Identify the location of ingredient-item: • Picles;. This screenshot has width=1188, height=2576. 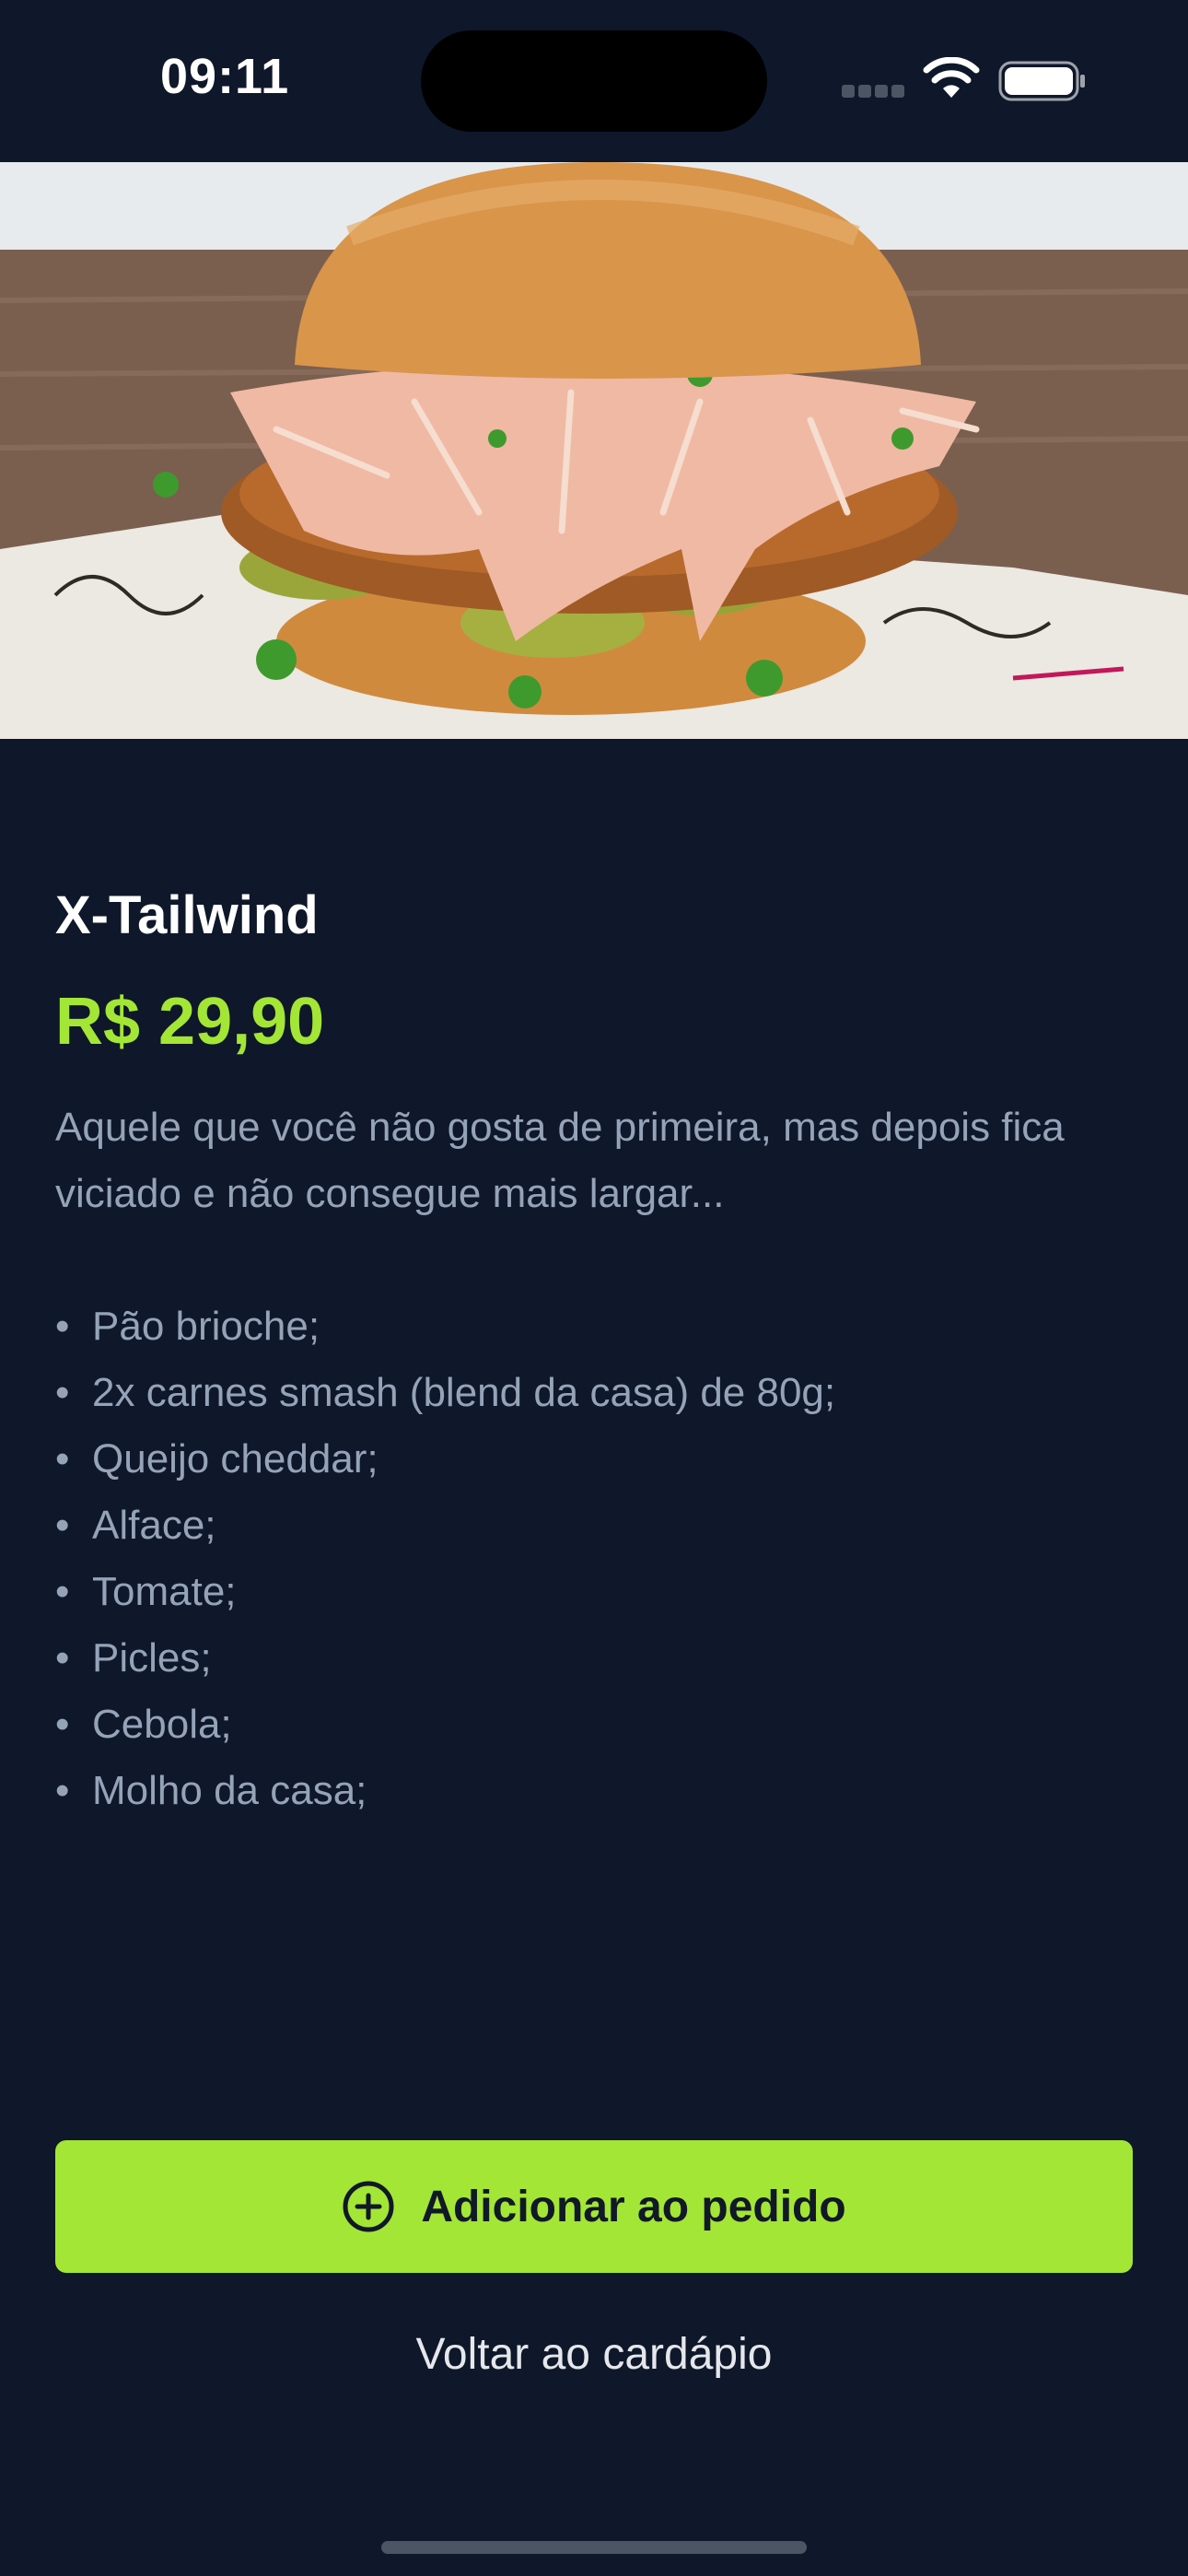
(594, 1659).